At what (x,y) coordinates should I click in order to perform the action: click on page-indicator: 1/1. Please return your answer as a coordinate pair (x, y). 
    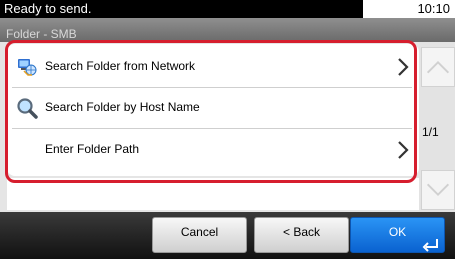
    Looking at the image, I should click on (430, 132).